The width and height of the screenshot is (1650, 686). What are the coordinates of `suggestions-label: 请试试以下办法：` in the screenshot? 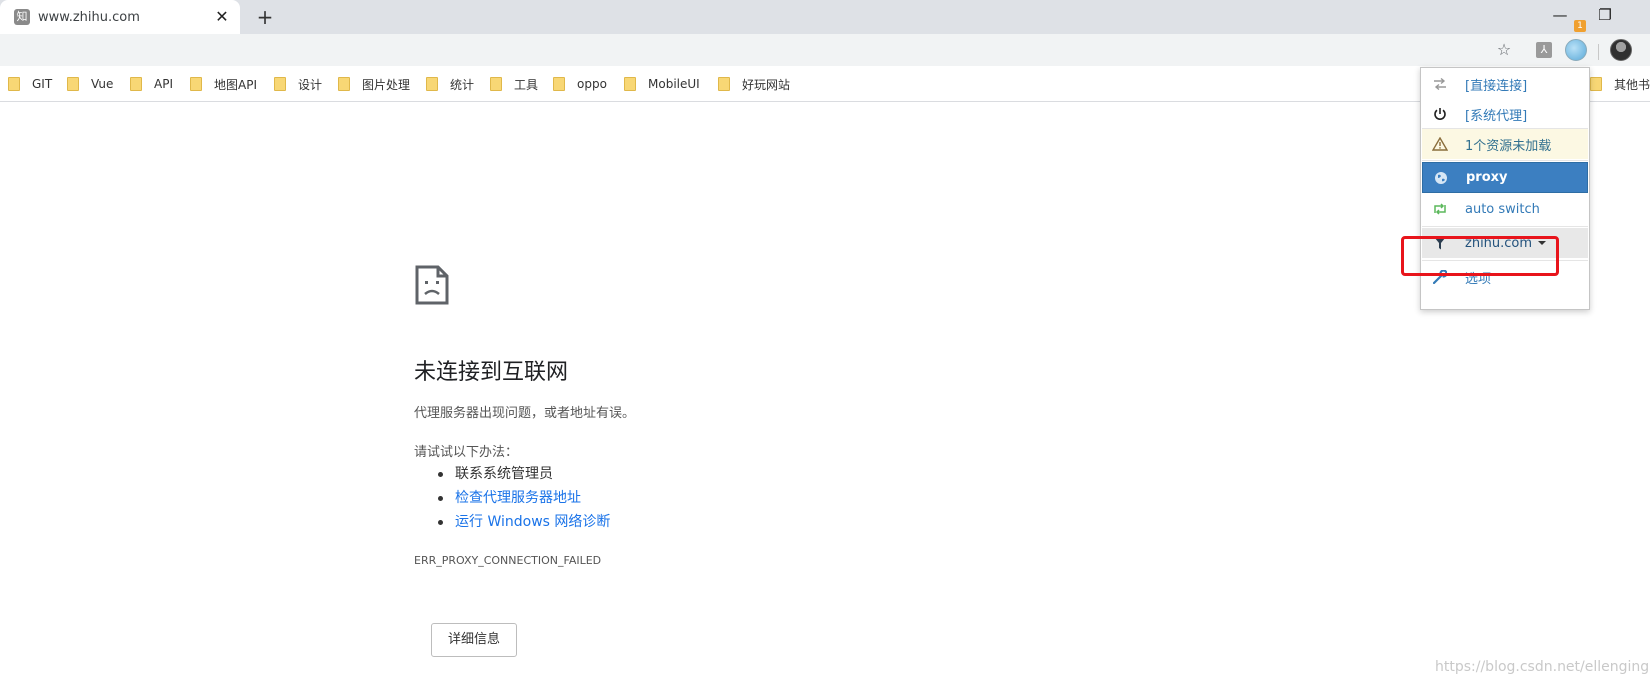 It's located at (466, 452).